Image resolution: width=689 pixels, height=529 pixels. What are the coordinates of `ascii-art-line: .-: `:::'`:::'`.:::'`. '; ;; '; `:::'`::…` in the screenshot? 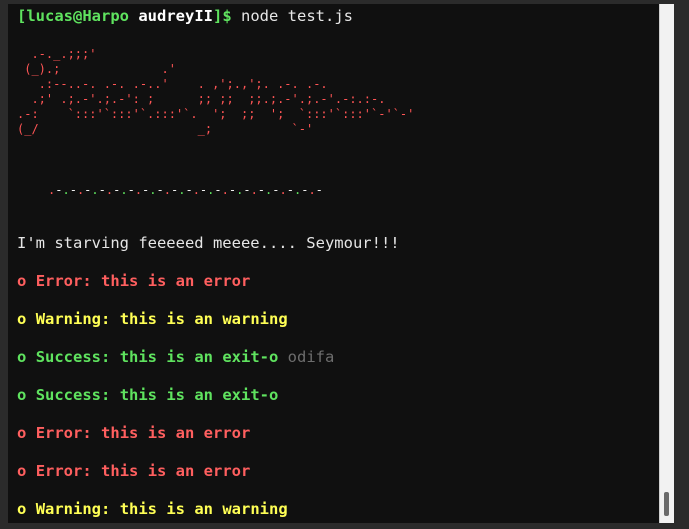 It's located at (216, 114).